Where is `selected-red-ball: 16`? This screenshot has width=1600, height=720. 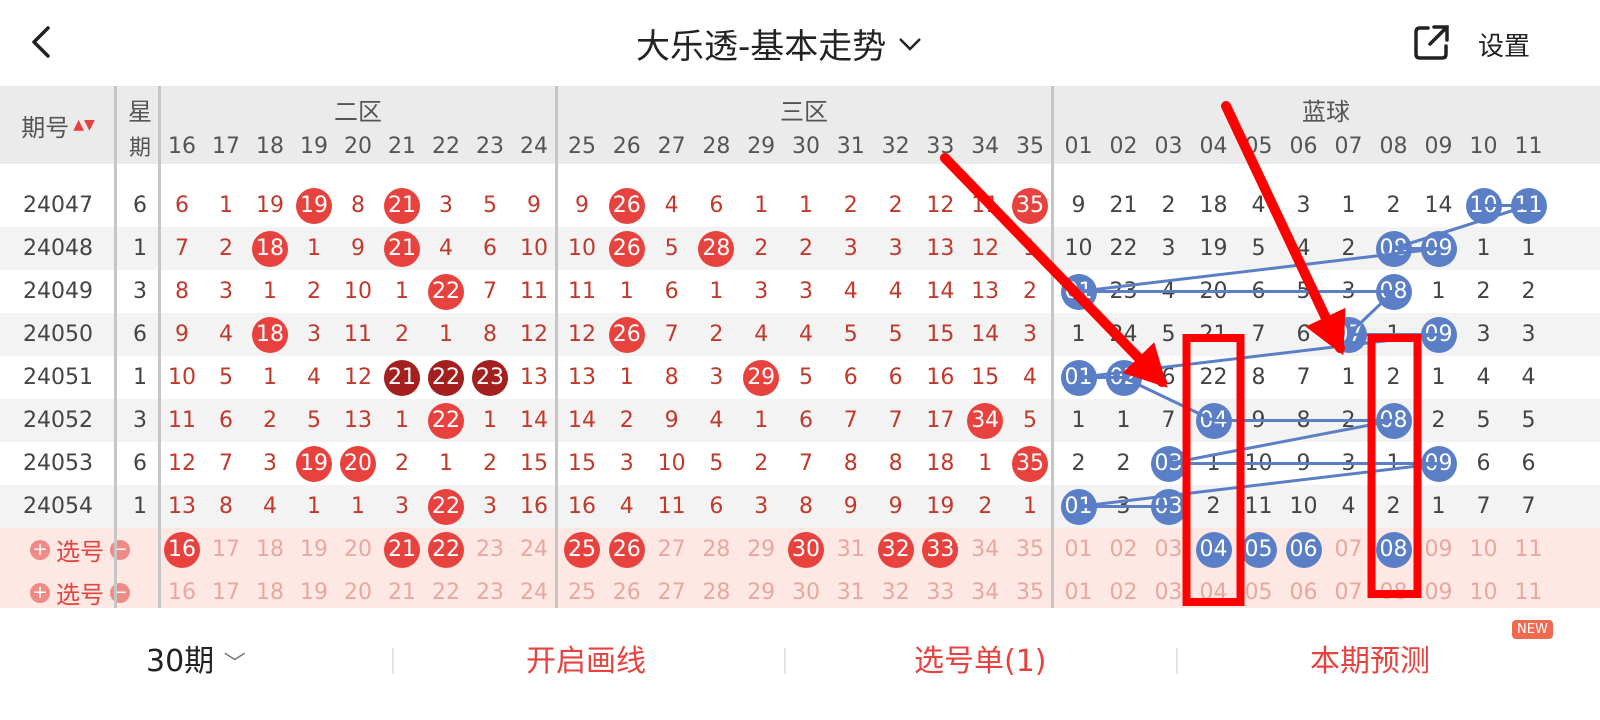 selected-red-ball: 16 is located at coordinates (182, 549).